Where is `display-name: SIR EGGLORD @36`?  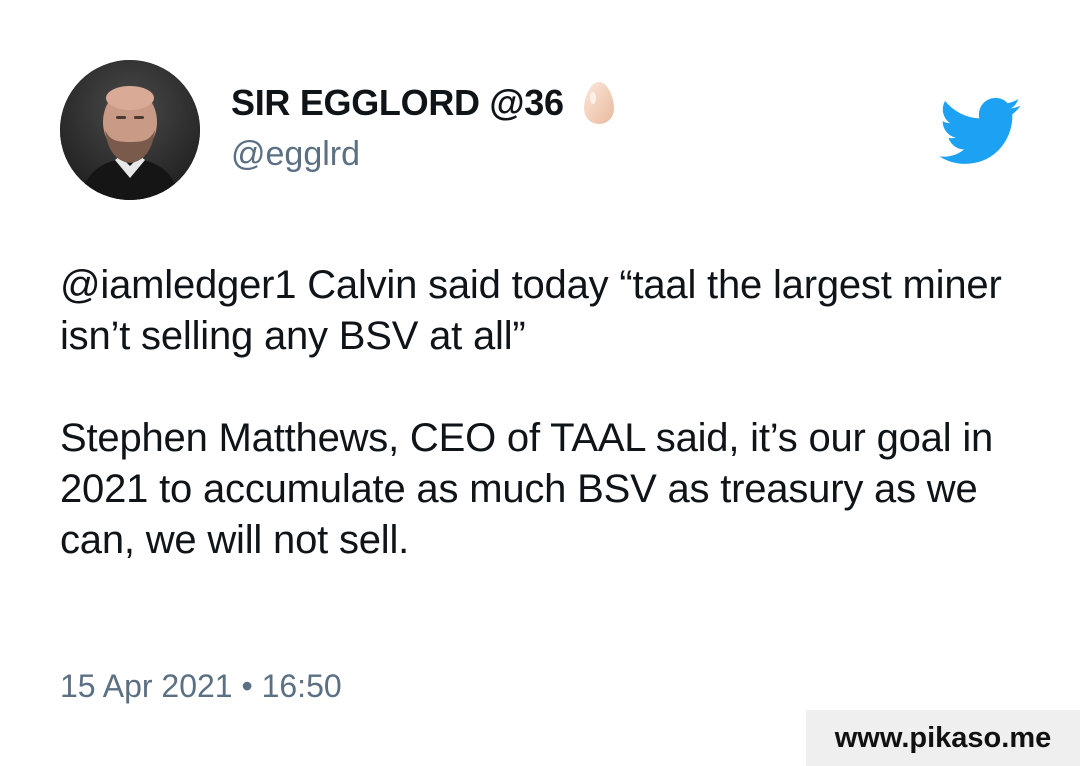
display-name: SIR EGGLORD @36 is located at coordinates (423, 103).